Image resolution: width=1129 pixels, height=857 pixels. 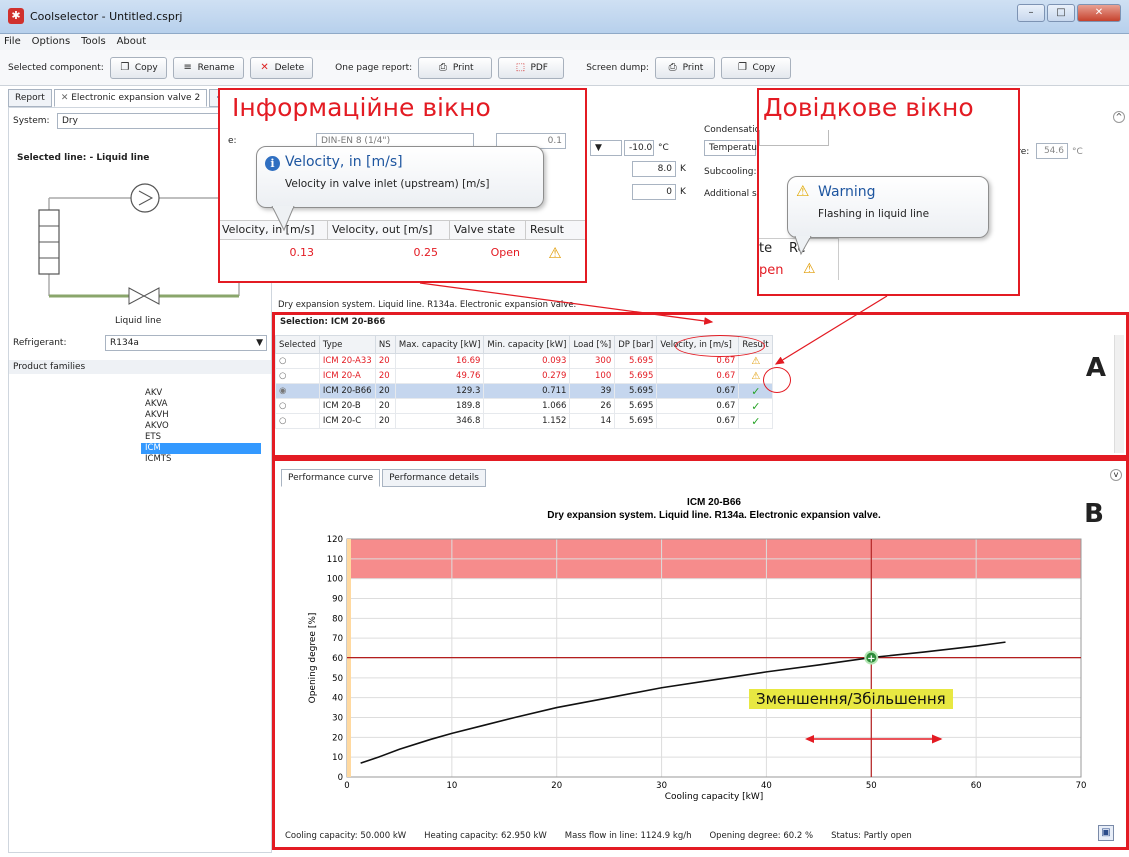 What do you see at coordinates (136, 98) in the screenshot?
I see `tab-component-label: Electronic expansion valve 2` at bounding box center [136, 98].